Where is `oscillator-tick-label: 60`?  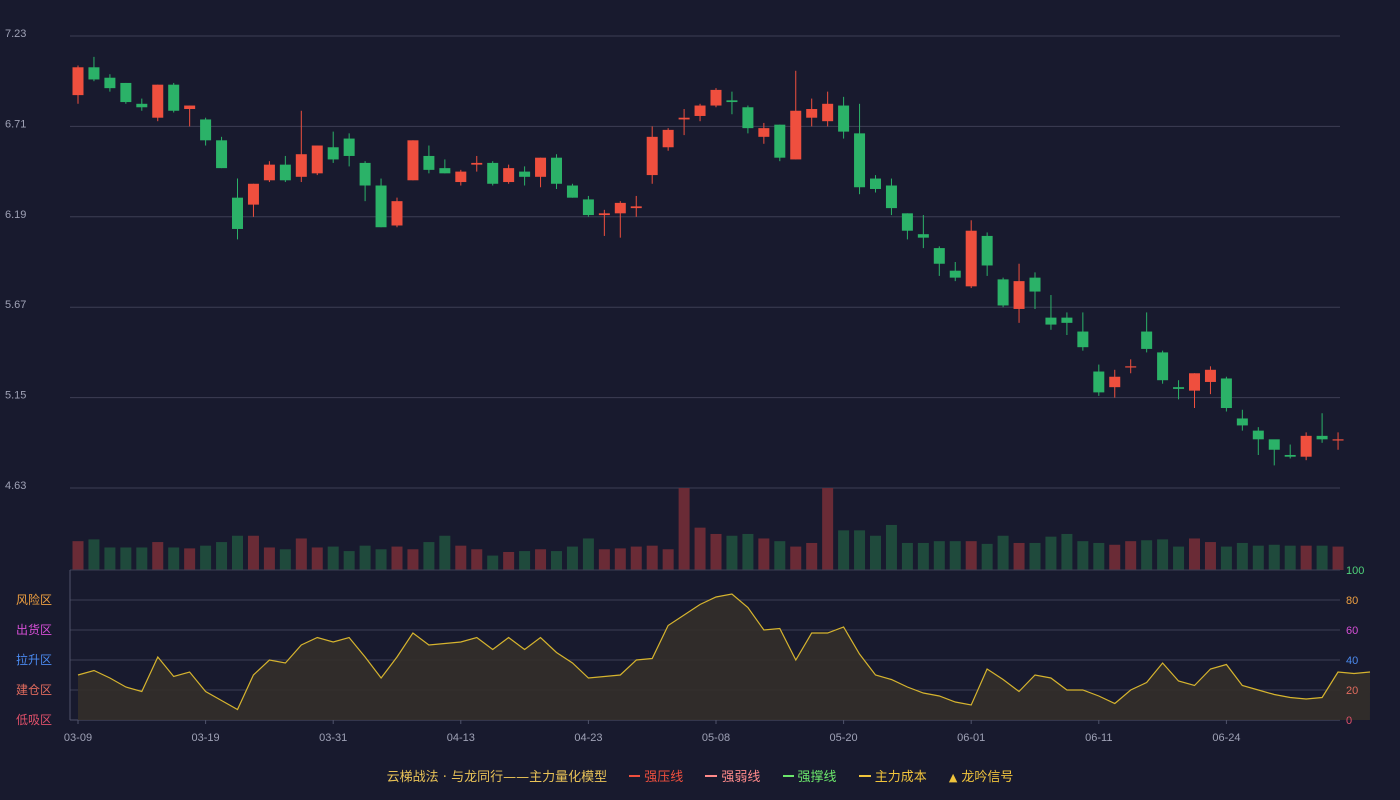 oscillator-tick-label: 60 is located at coordinates (1352, 631).